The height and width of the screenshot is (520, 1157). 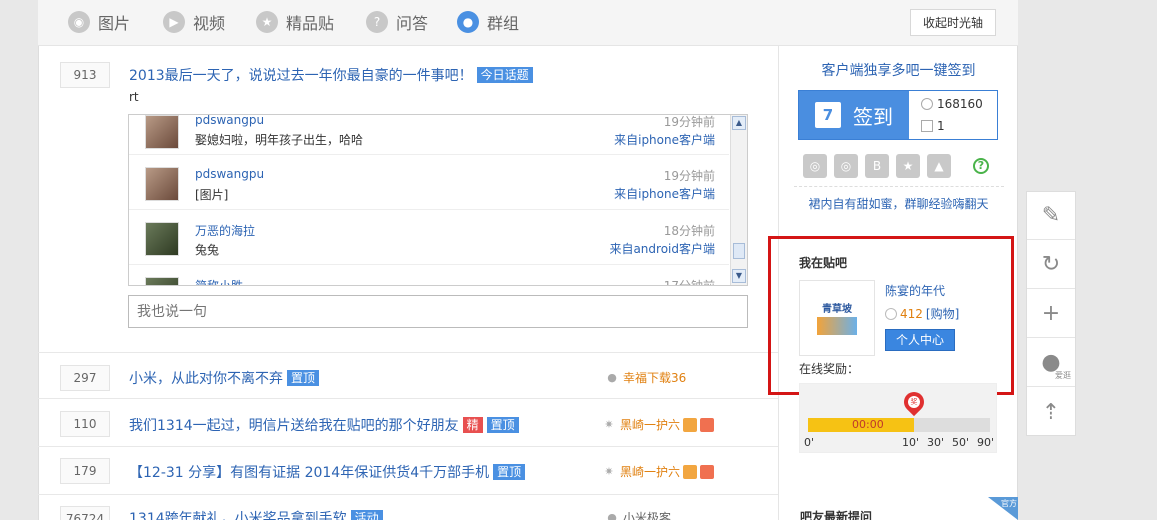 I want to click on level-title: [购物], so click(x=942, y=313).